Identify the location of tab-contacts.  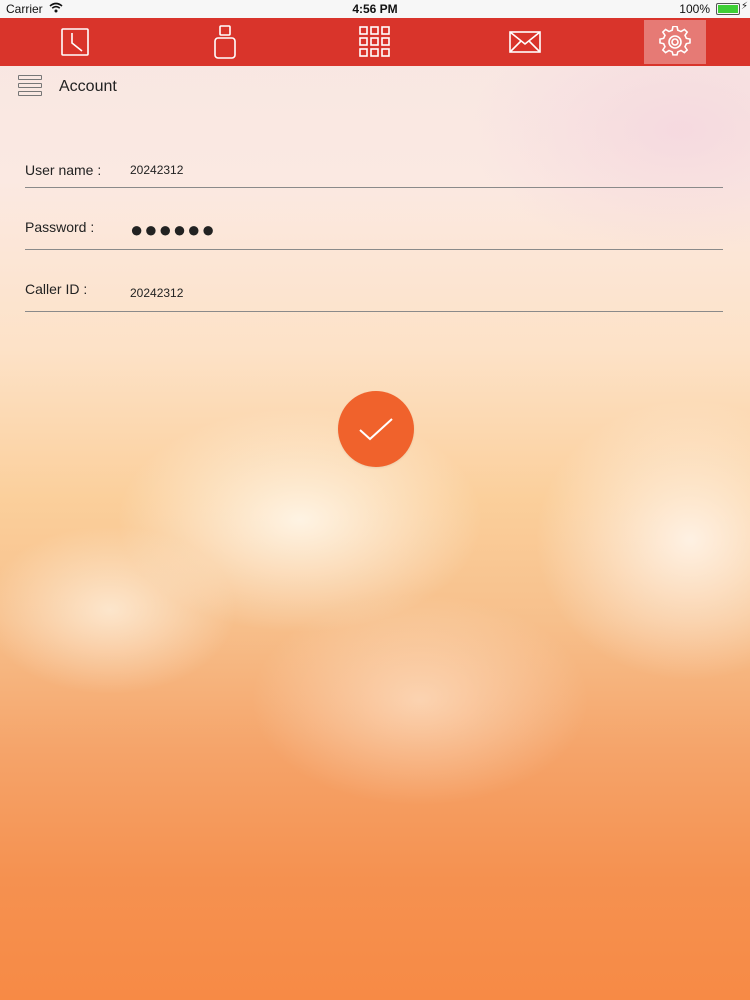
(225, 42).